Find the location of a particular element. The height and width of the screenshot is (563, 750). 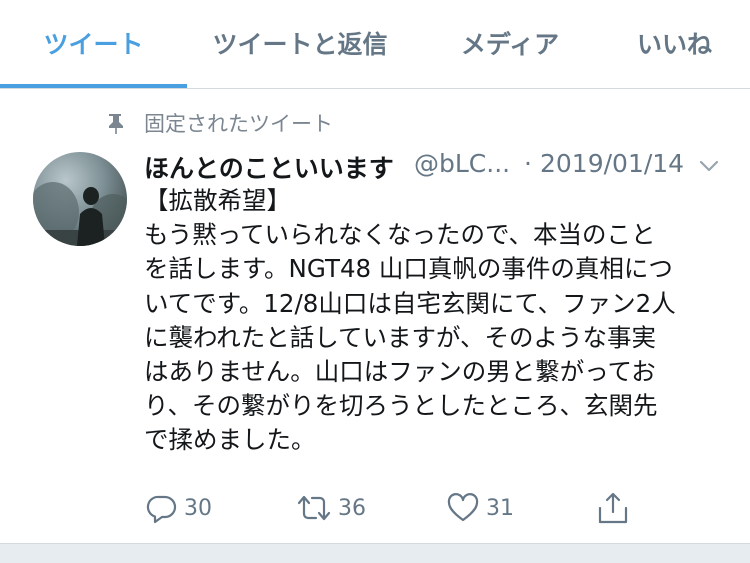

tab-tweets-and-replies: ツイートと返信 is located at coordinates (300, 44).